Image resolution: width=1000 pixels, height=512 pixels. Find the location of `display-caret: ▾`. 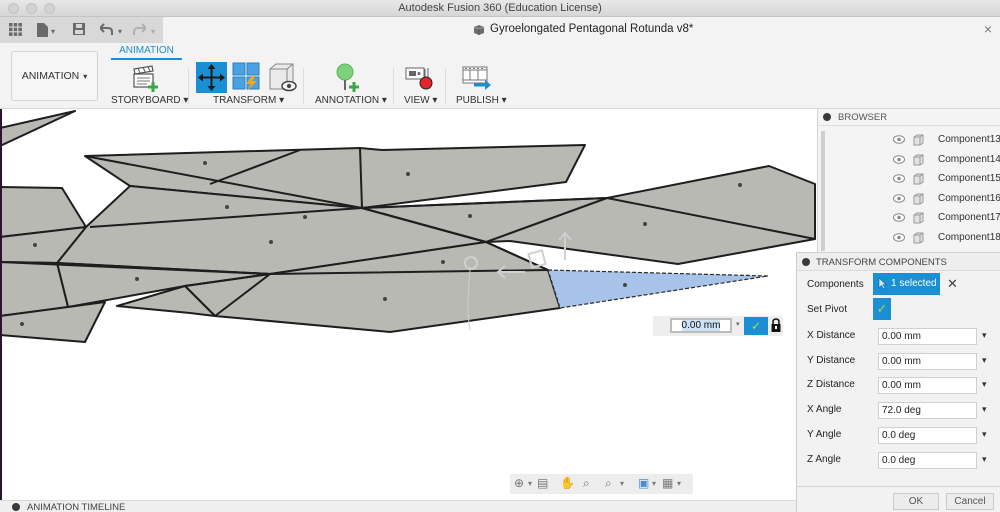

display-caret: ▾ is located at coordinates (654, 483).